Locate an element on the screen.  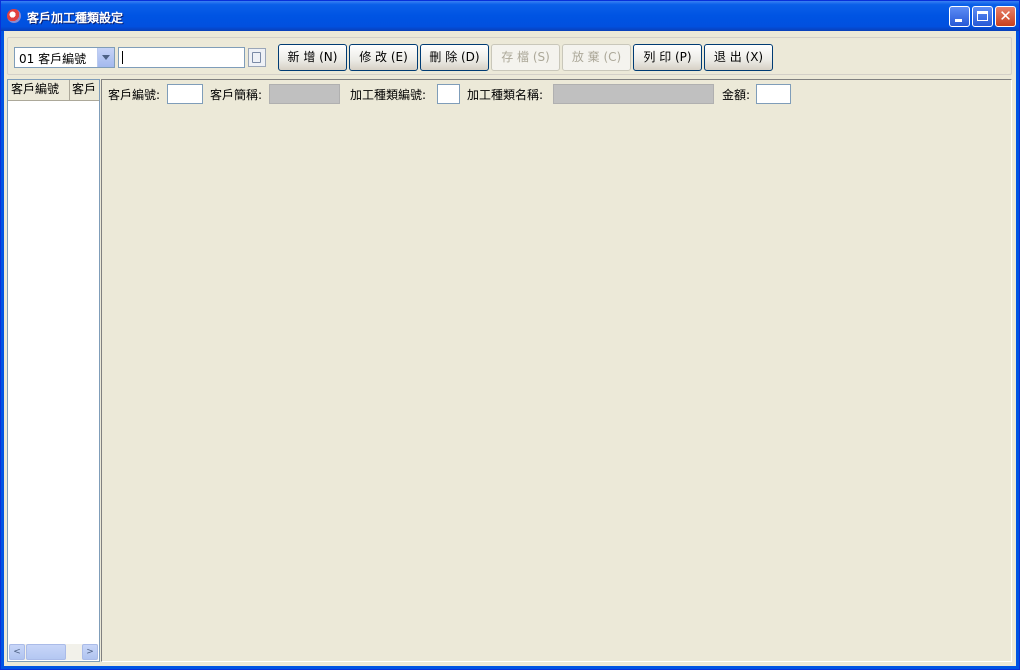
process-type-name-label: 加工種類名稱: is located at coordinates (505, 95).